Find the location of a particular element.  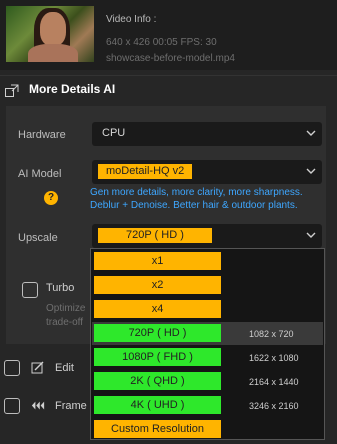

upscale-option-2k: 2K ( QHD ) is located at coordinates (157, 381).